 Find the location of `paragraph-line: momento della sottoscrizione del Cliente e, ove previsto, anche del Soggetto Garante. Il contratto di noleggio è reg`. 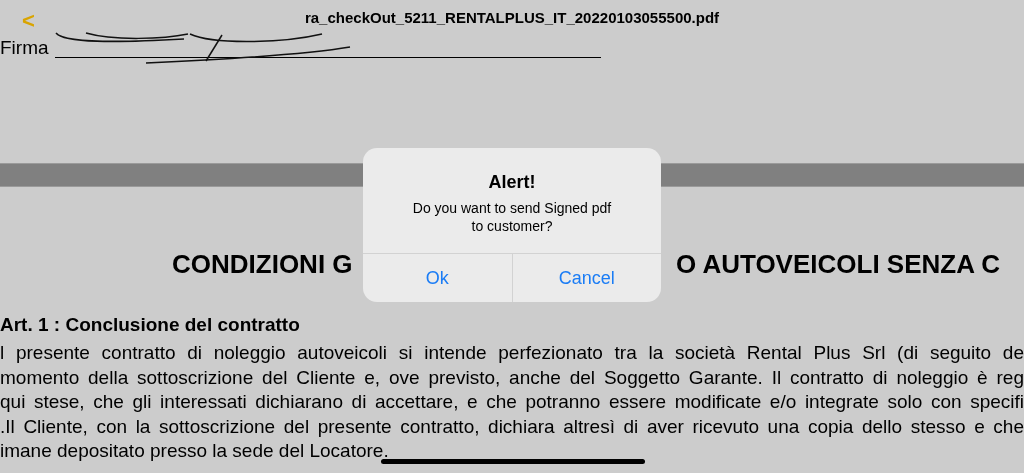

paragraph-line: momento della sottoscrizione del Cliente e, ove previsto, anche del Soggetto Garante. Il contratto di noleggio è reg is located at coordinates (512, 377).